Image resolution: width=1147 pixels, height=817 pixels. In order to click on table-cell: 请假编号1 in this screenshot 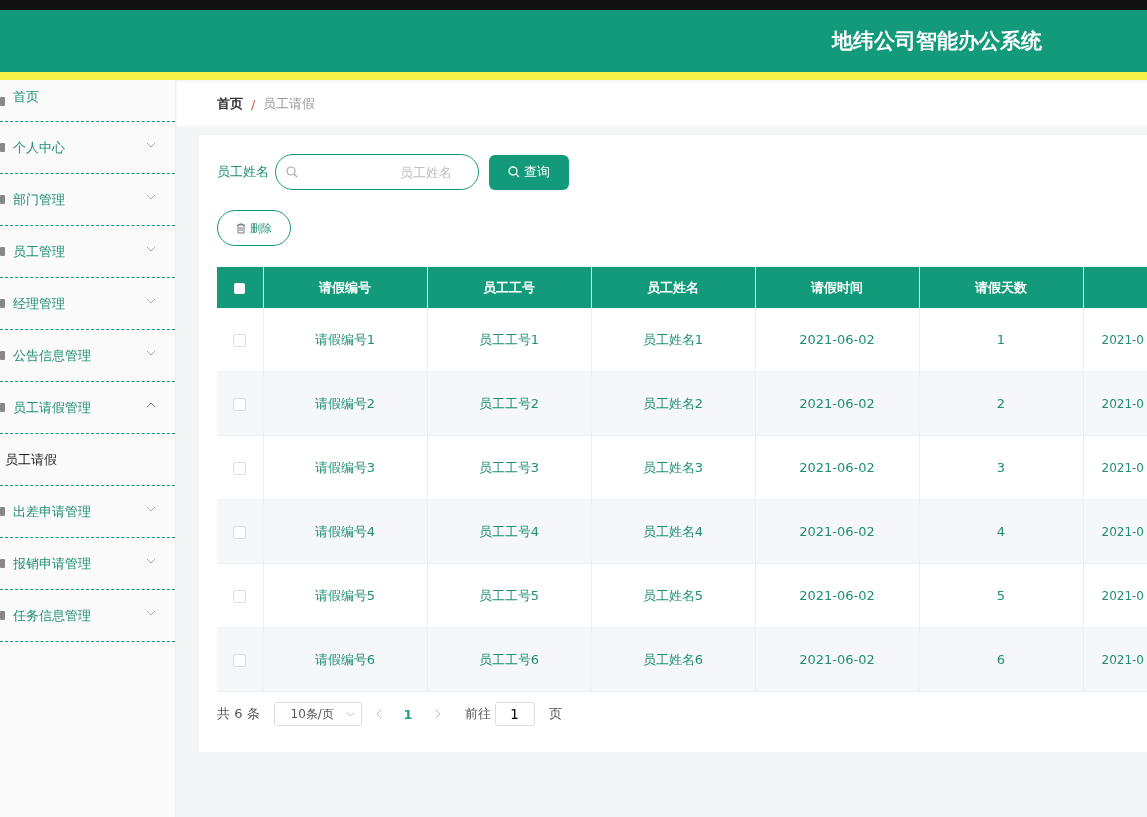, I will do `click(345, 339)`.